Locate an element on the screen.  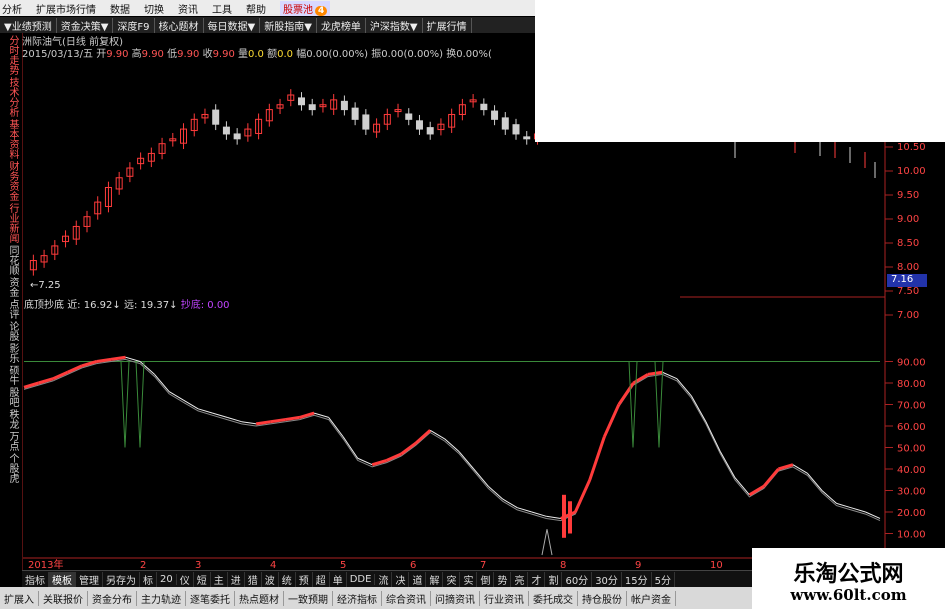
toolbar-item: 资金决策▼ is located at coordinates (85, 25).